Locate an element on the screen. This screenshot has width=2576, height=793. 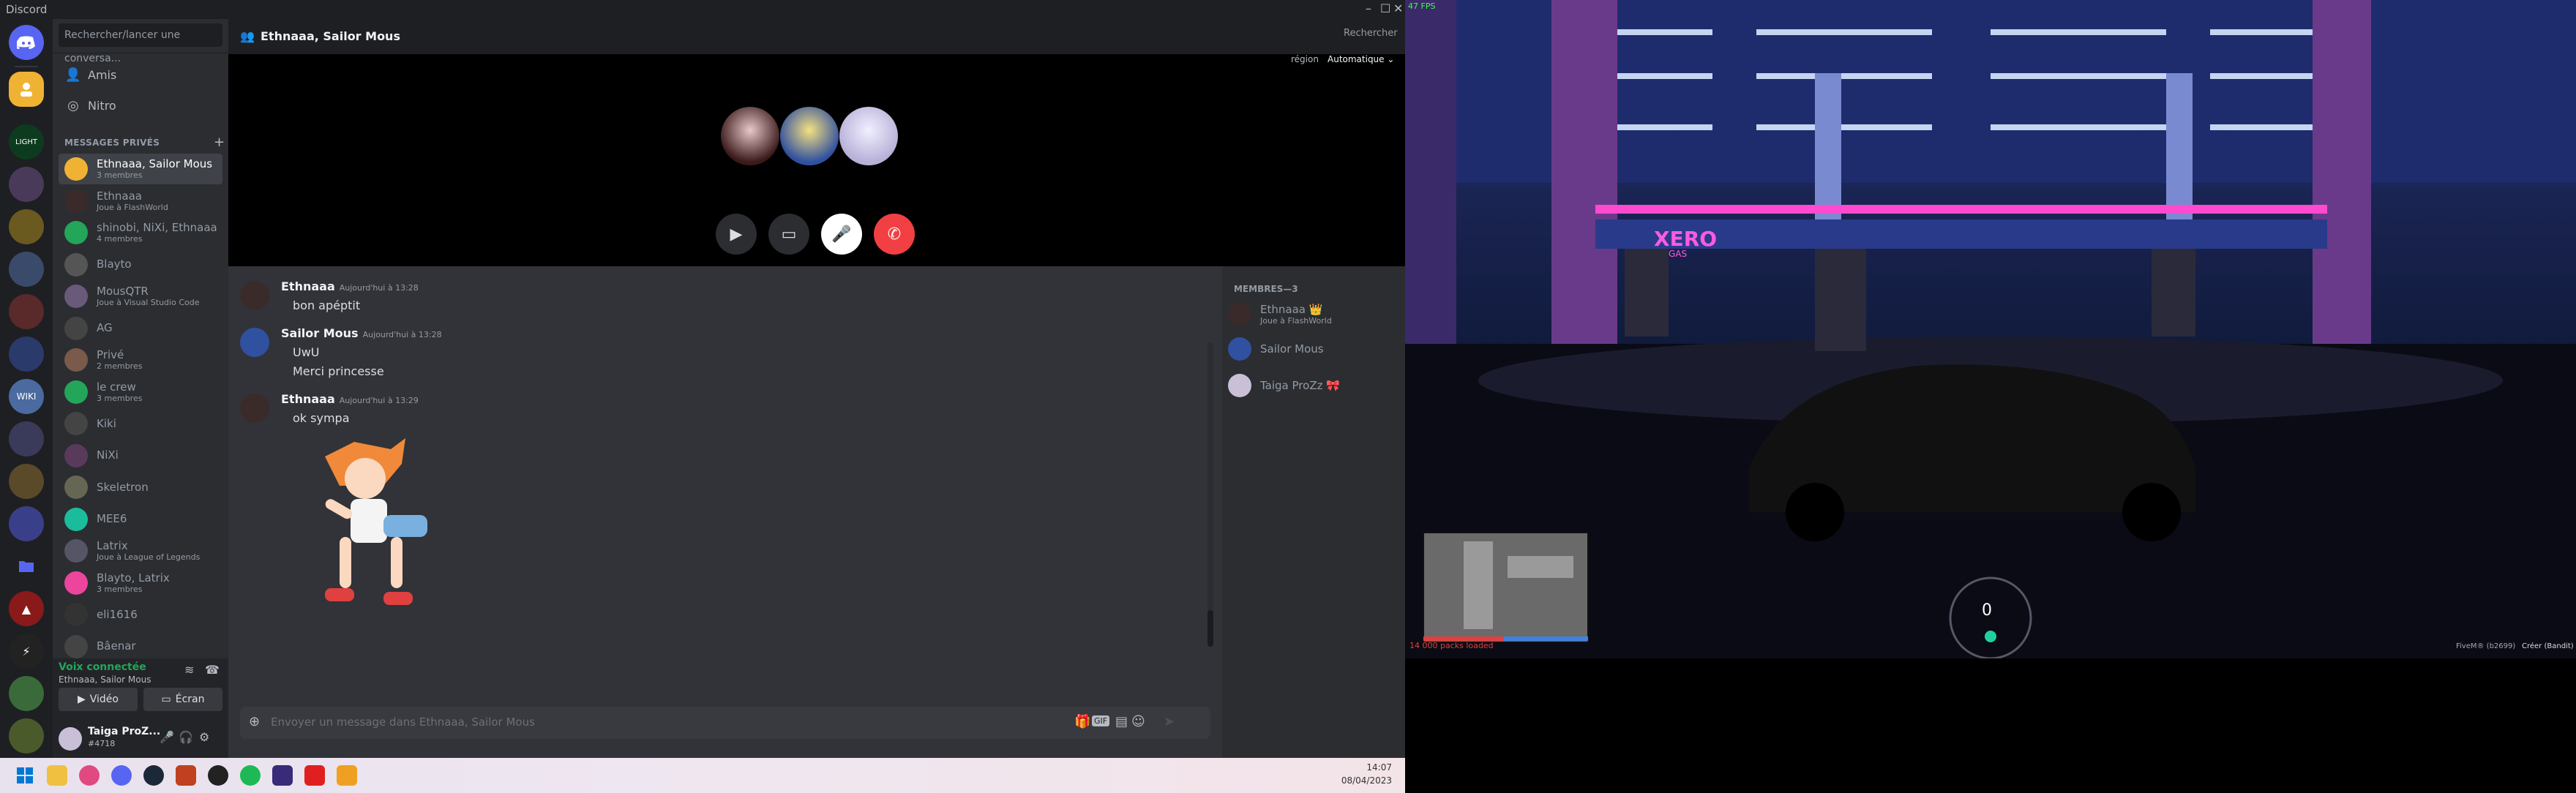
dm-item: MousQTR Joue à Visual Studio Code is located at coordinates (140, 296).